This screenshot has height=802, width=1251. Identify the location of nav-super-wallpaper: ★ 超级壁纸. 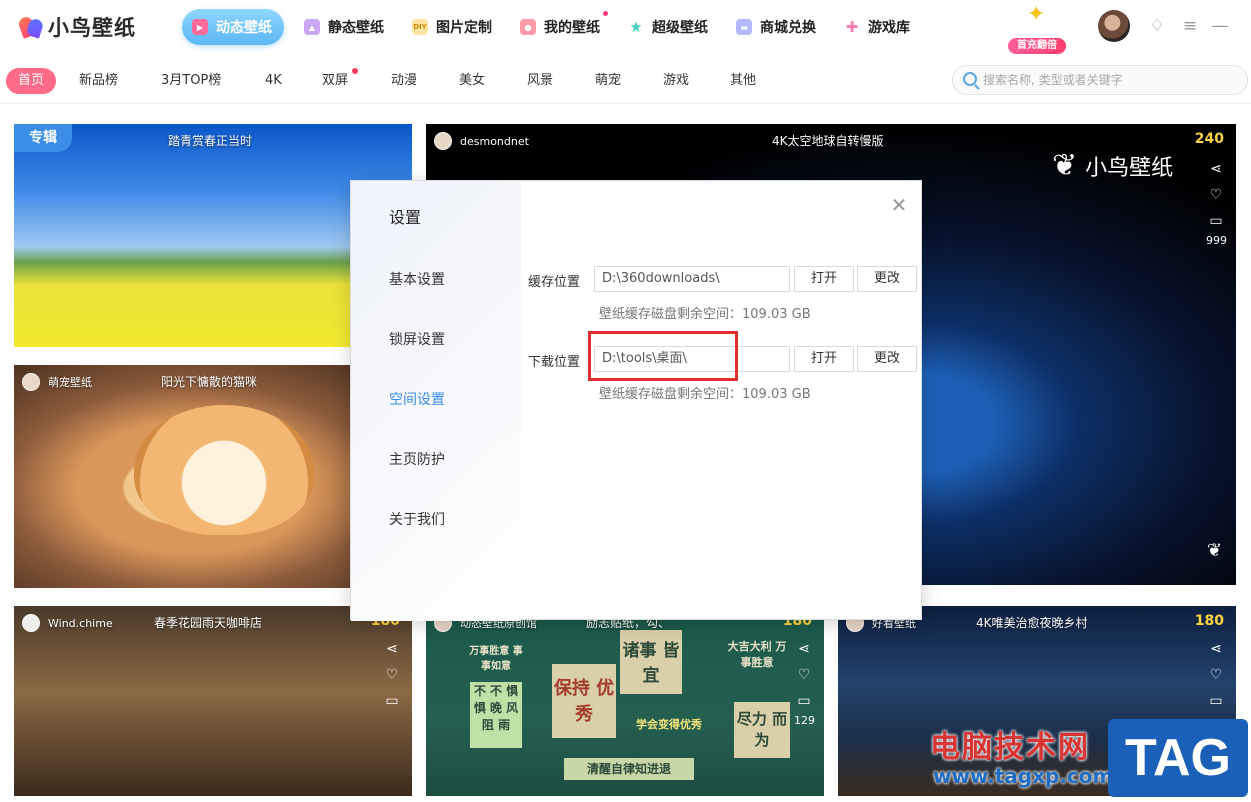
(669, 27).